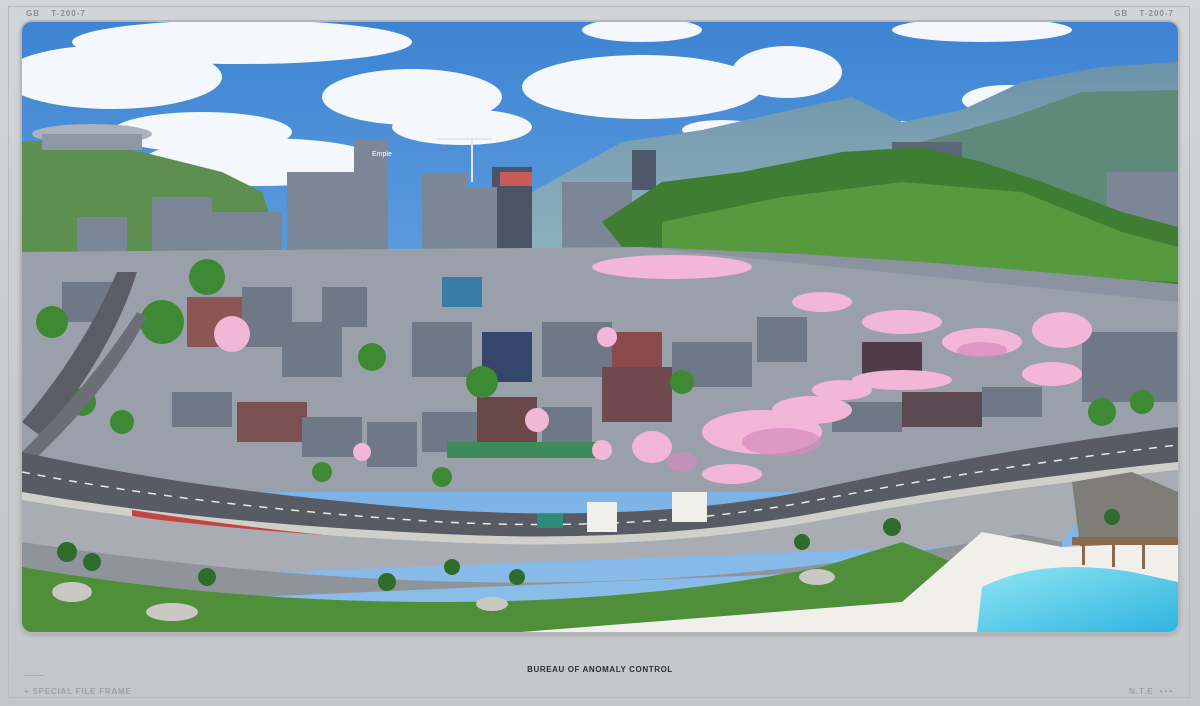 The width and height of the screenshot is (1200, 706). Describe the element at coordinates (33, 13) in the screenshot. I see `top-left-tag-code: GB` at that location.